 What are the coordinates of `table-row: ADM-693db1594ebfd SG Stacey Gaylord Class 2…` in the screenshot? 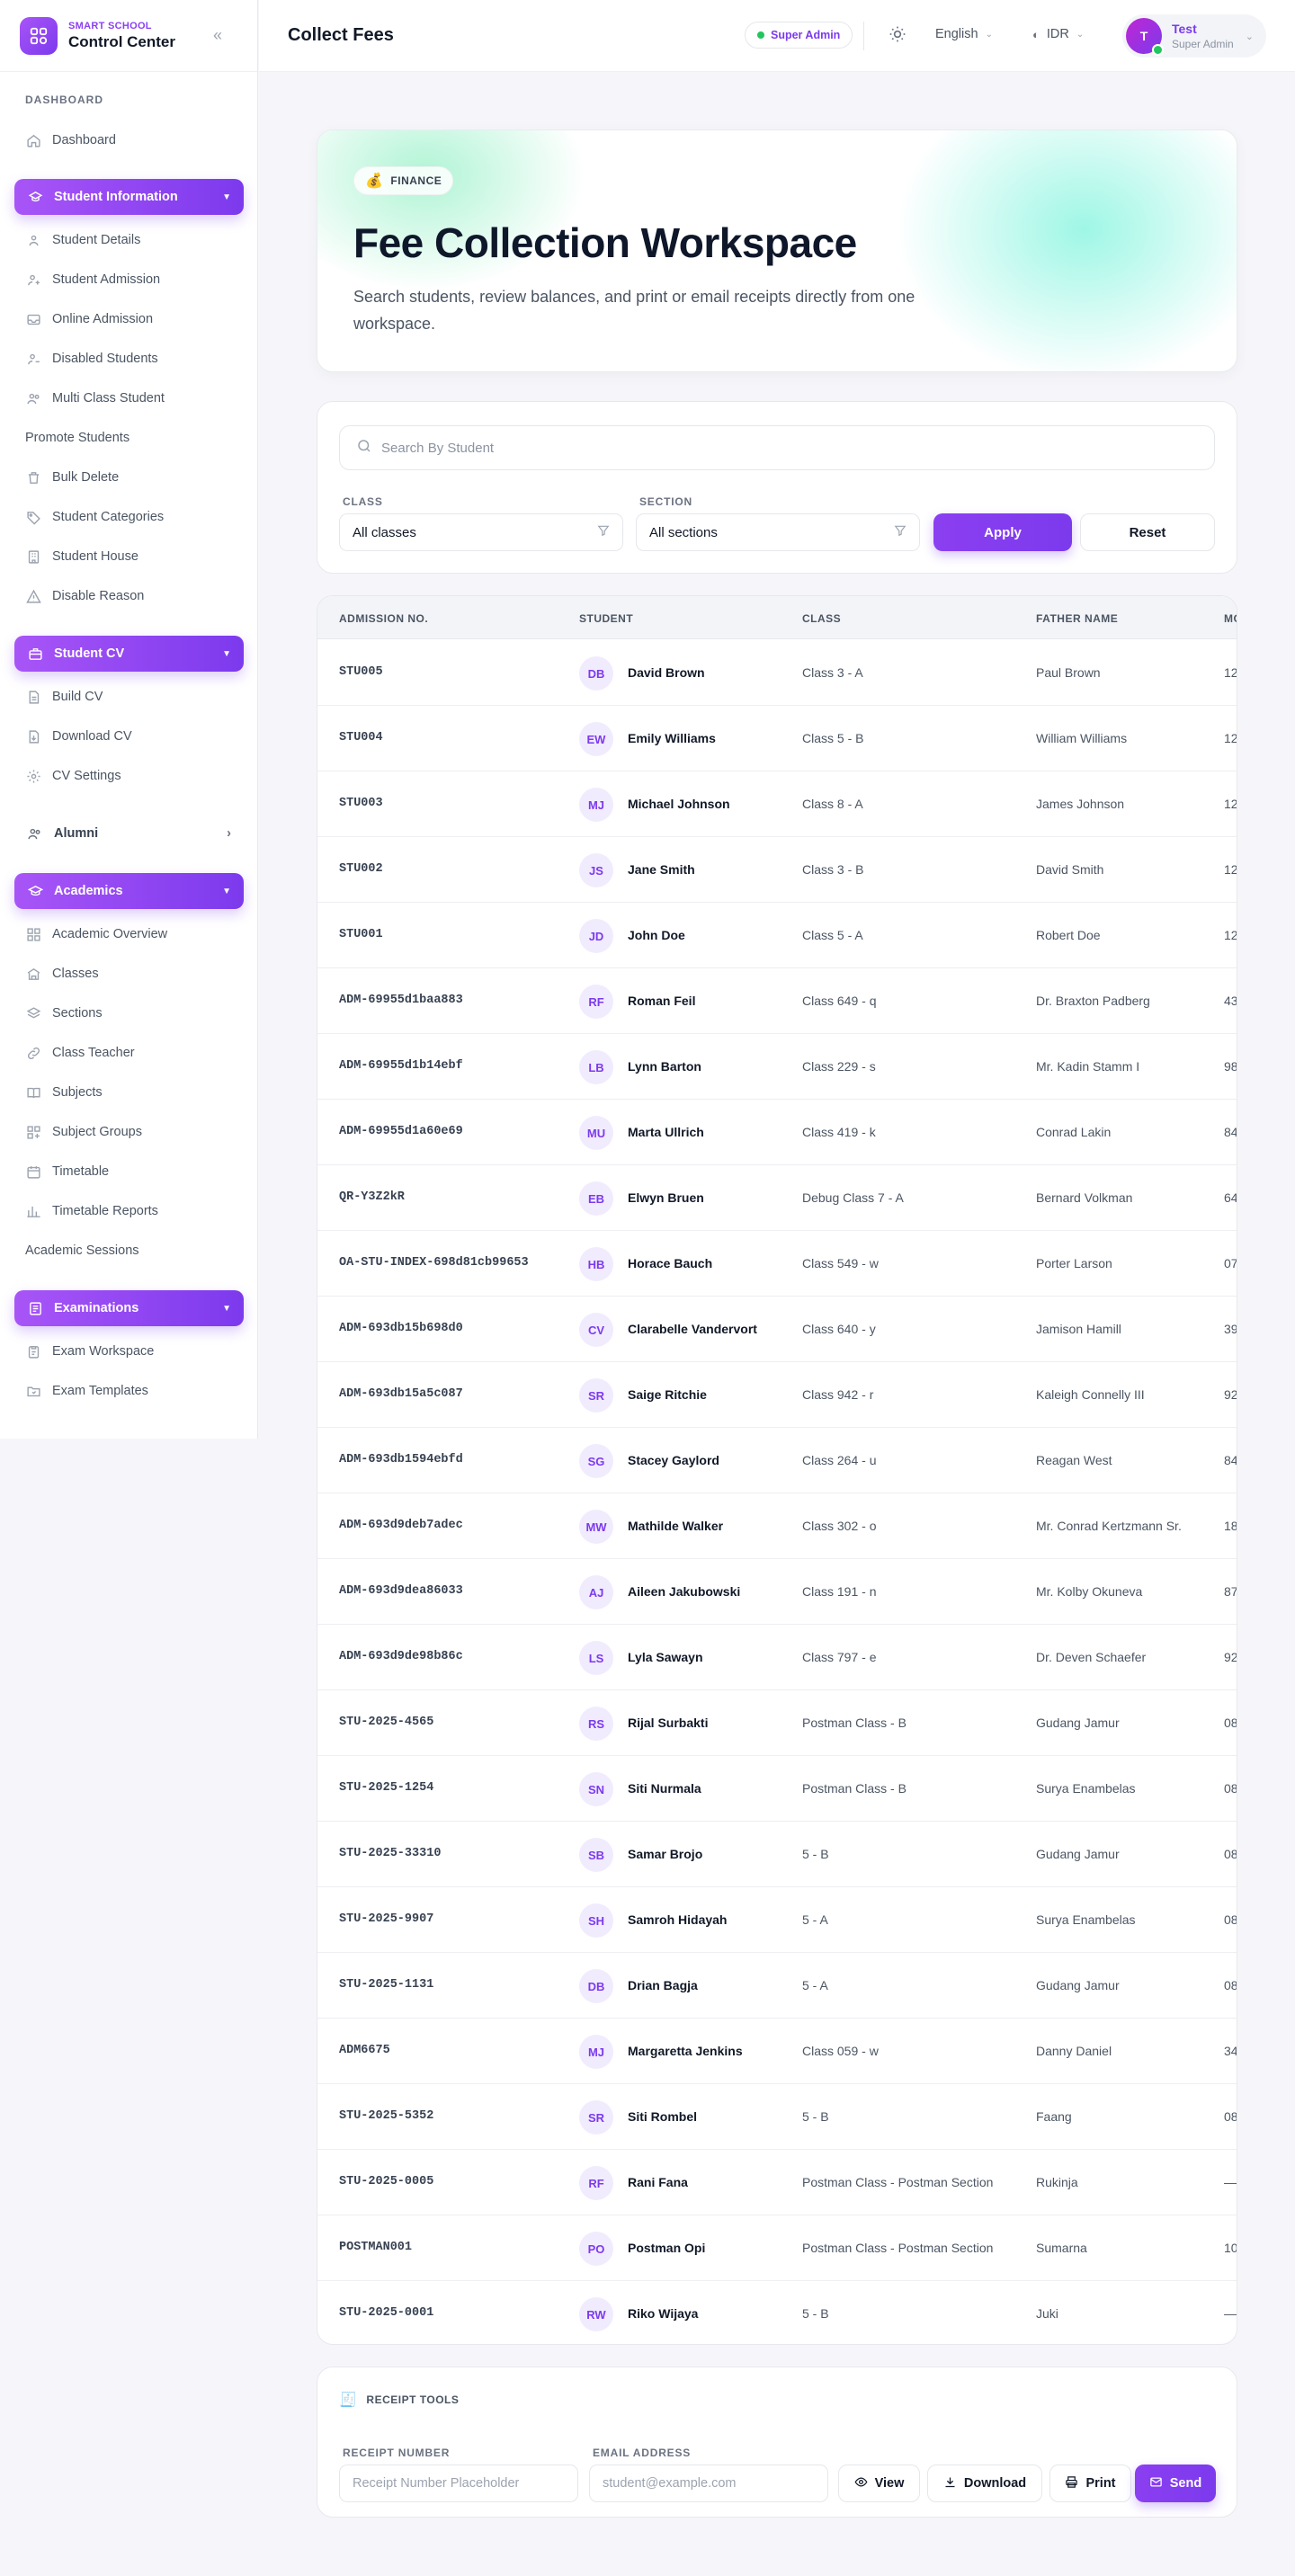 It's located at (777, 1461).